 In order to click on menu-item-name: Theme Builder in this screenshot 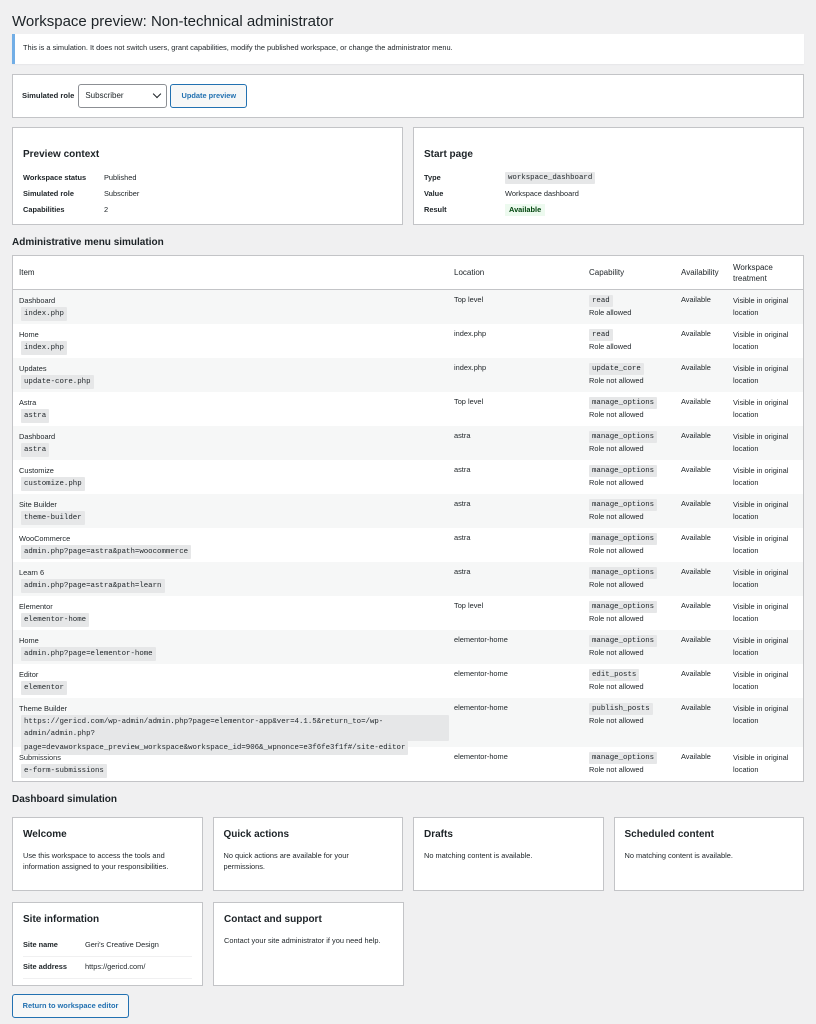, I will do `click(43, 708)`.